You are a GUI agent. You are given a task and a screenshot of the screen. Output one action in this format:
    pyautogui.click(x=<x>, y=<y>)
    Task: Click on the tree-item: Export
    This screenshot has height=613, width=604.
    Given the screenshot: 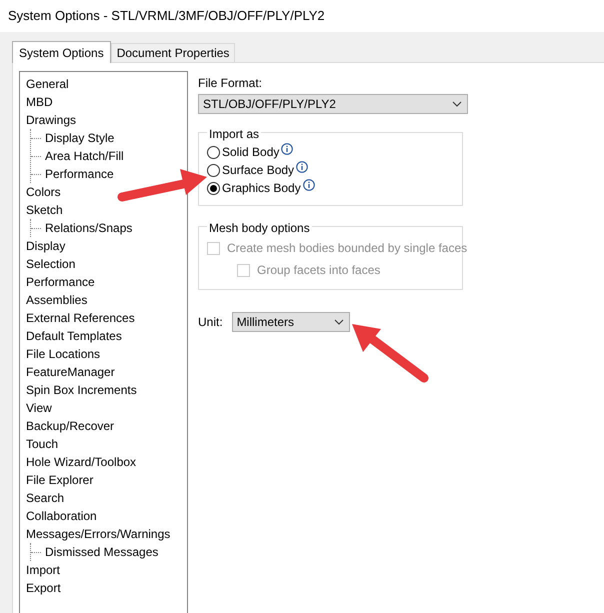 What is the action you would take?
    pyautogui.click(x=43, y=588)
    